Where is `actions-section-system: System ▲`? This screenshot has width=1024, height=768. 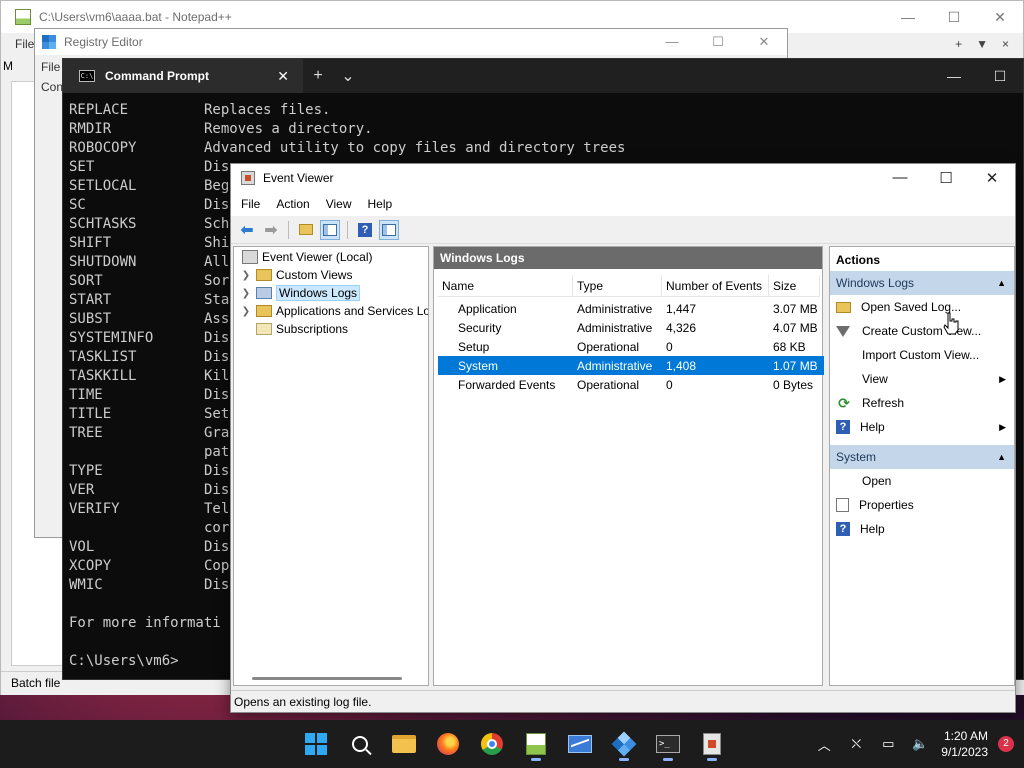 actions-section-system: System ▲ is located at coordinates (922, 457).